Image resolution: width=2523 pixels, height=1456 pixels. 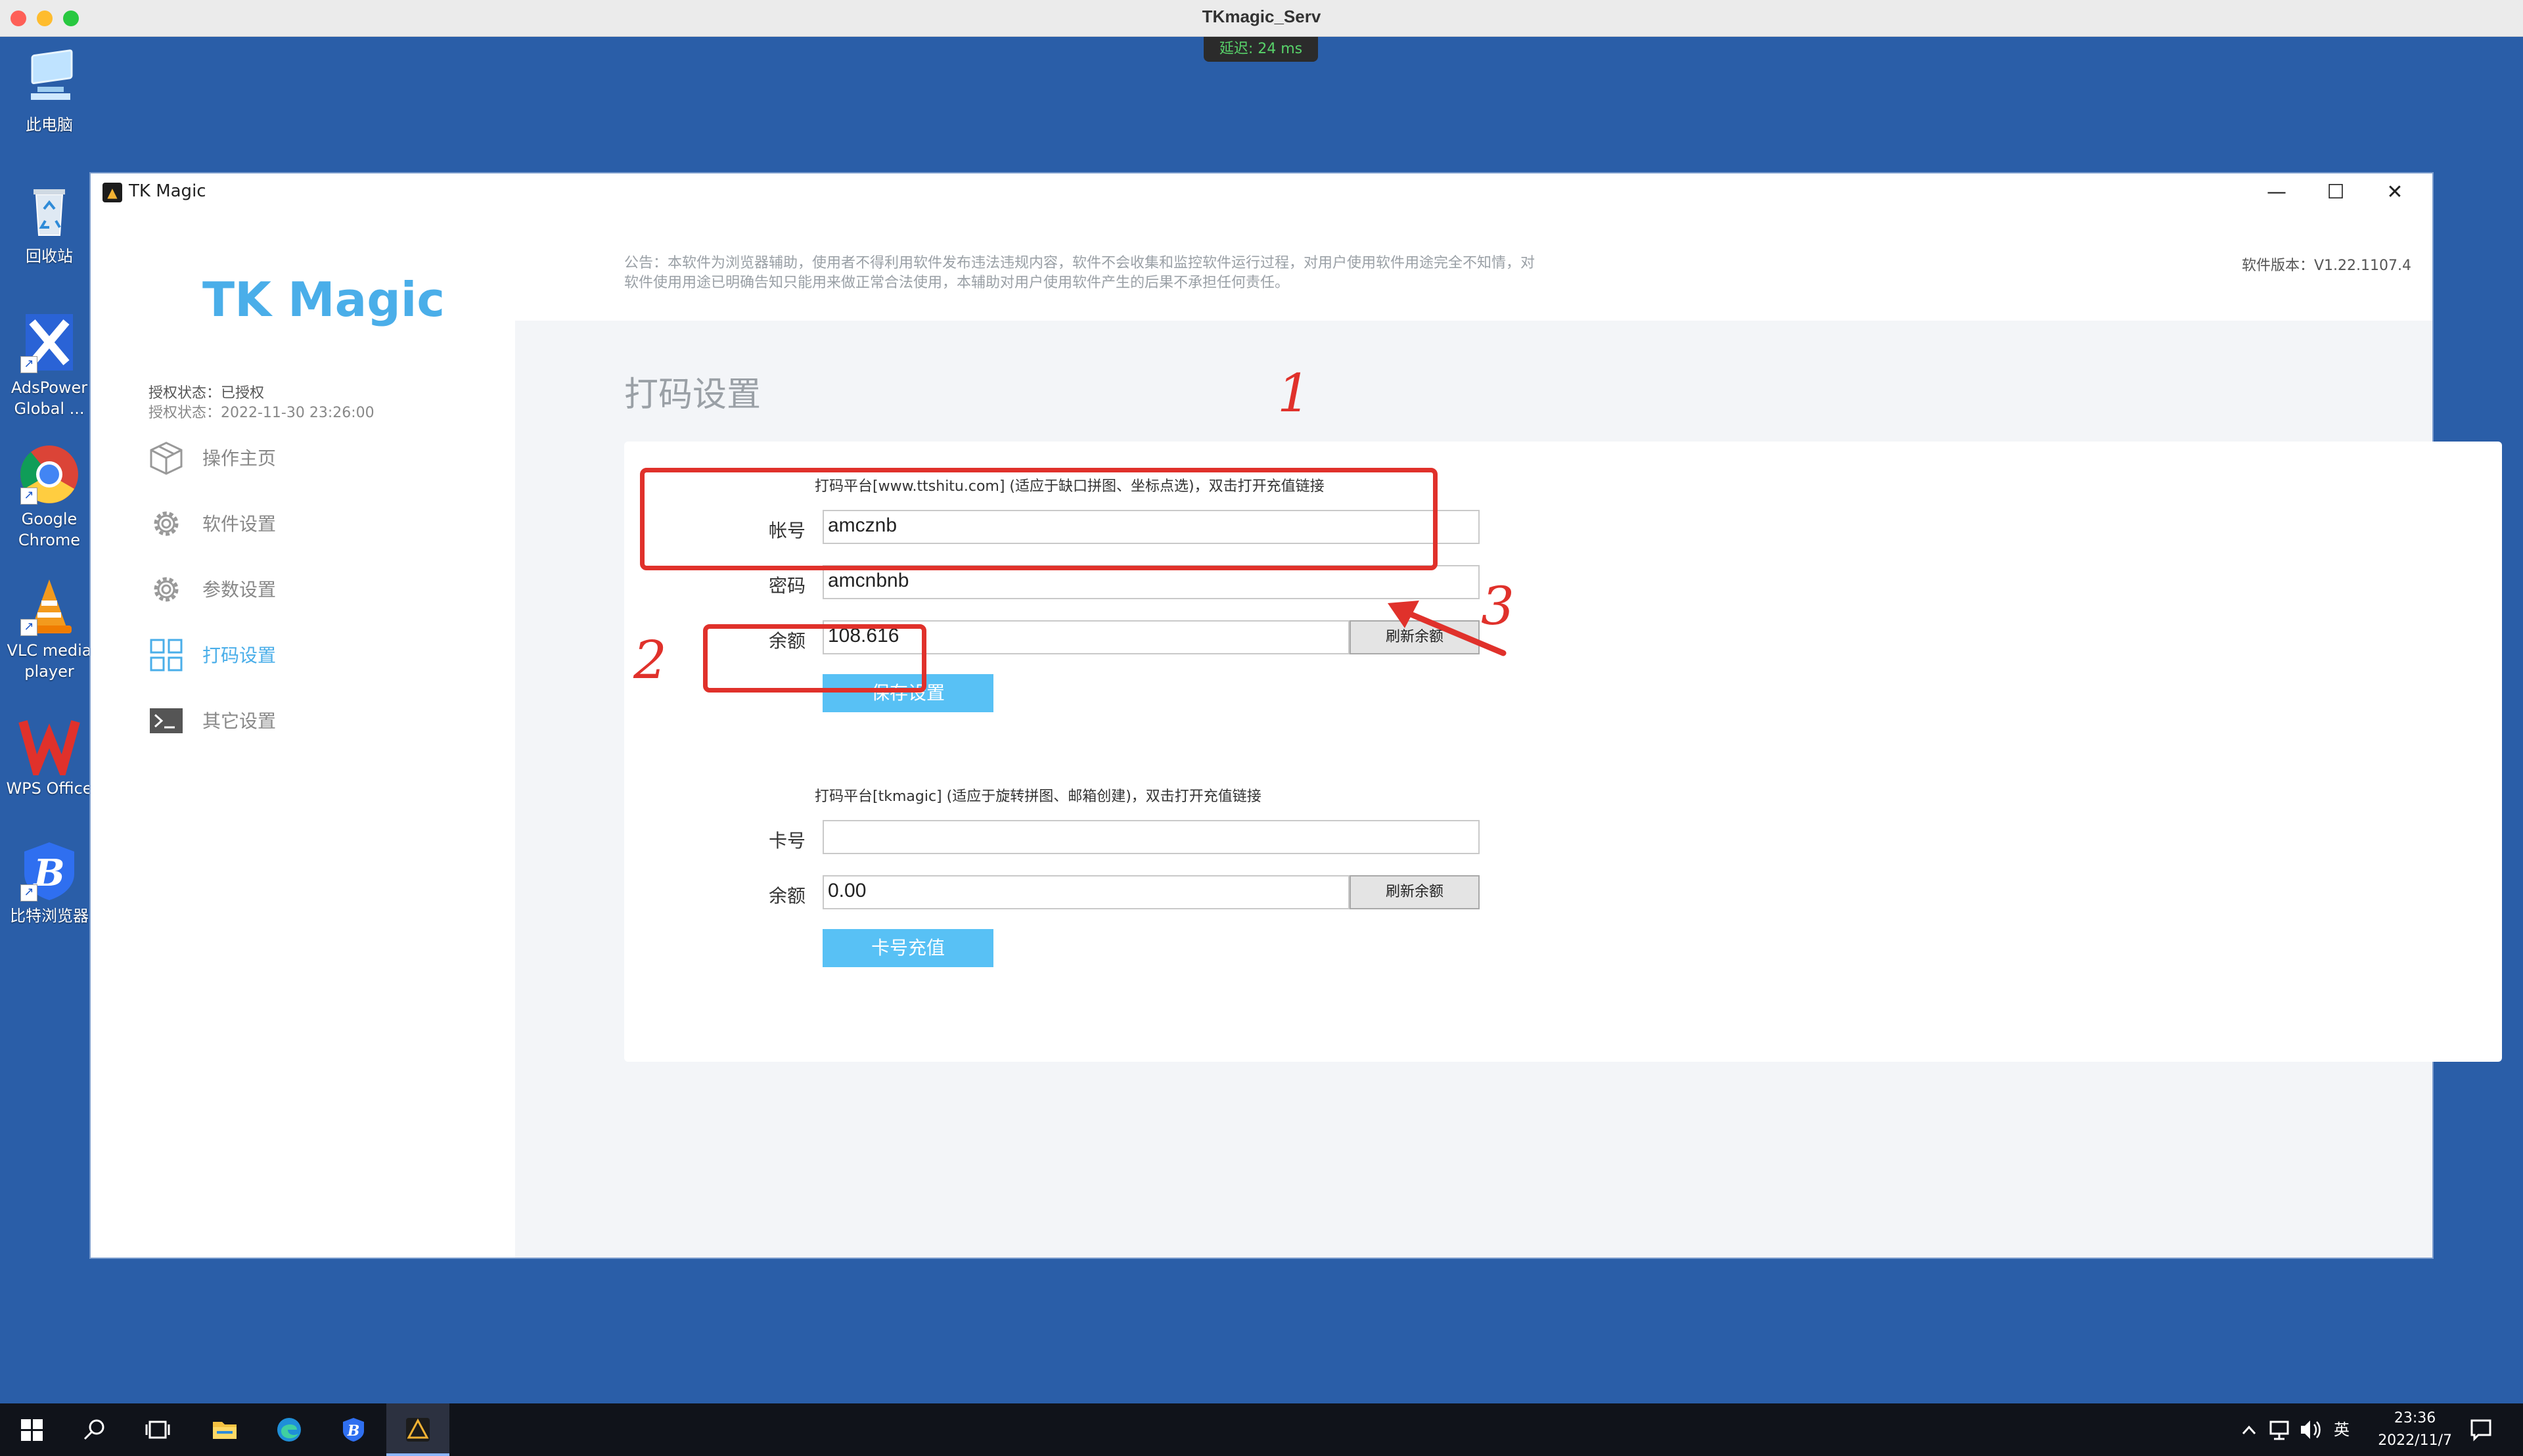 I want to click on nav-item-captcha-settings: 打码设置, so click(x=306, y=654).